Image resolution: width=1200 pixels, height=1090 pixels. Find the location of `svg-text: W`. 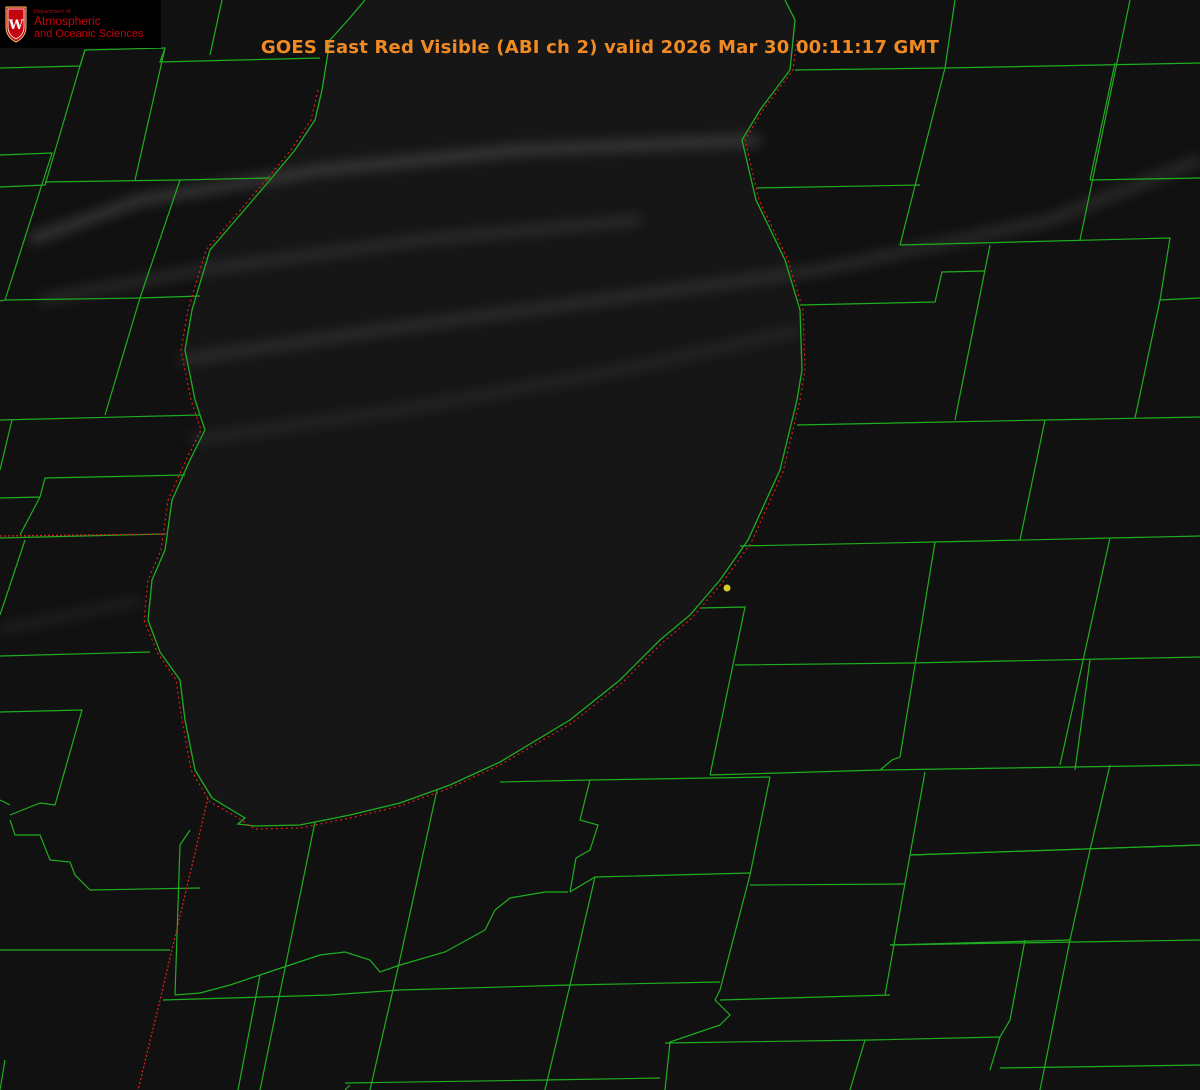

svg-text: W is located at coordinates (16, 25).